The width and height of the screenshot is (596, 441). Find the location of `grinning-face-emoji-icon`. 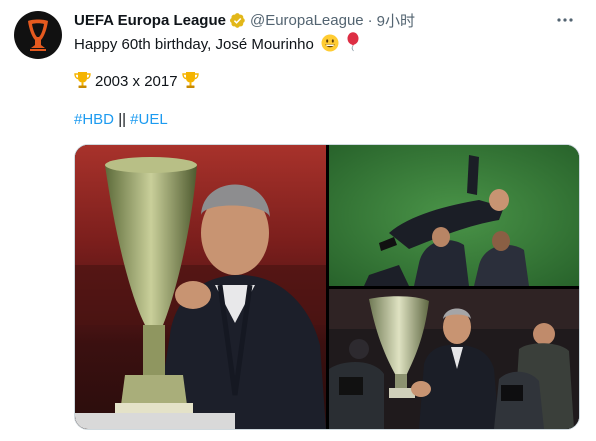

grinning-face-emoji-icon is located at coordinates (330, 43).